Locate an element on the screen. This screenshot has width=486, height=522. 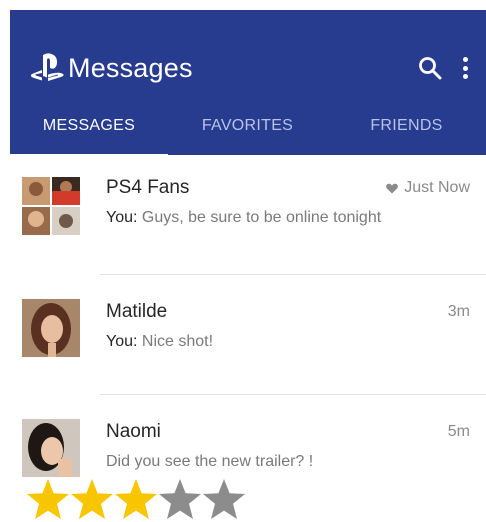
contact-name: Matilde is located at coordinates (137, 311).